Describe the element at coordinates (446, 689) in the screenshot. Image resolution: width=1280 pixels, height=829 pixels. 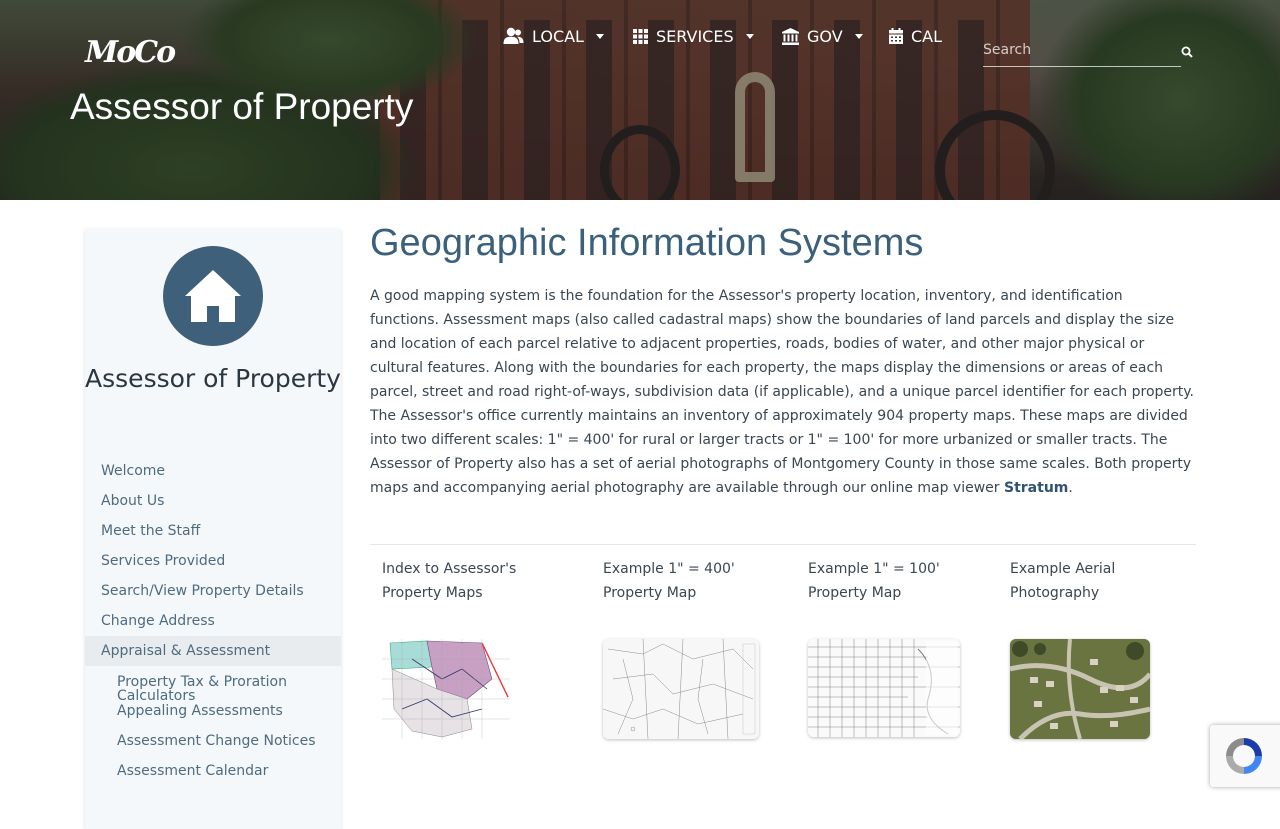
I see `index-map-thumbnail` at that location.